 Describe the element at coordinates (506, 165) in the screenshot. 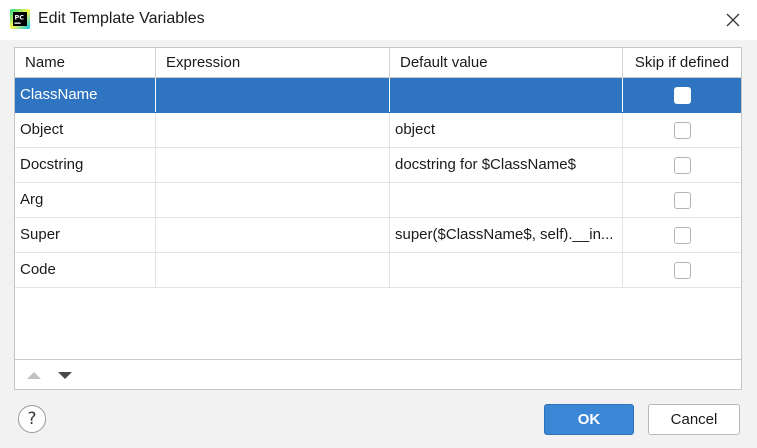

I see `default-value-cell: docstring for $ClassName$` at that location.